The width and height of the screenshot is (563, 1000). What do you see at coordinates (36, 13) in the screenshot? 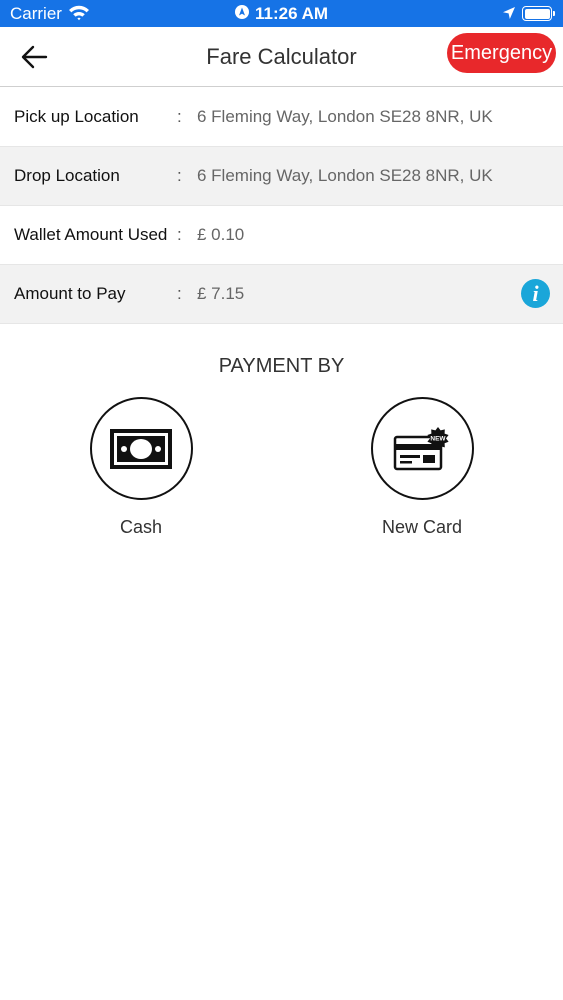
I see `carrier-label: Carrier` at bounding box center [36, 13].